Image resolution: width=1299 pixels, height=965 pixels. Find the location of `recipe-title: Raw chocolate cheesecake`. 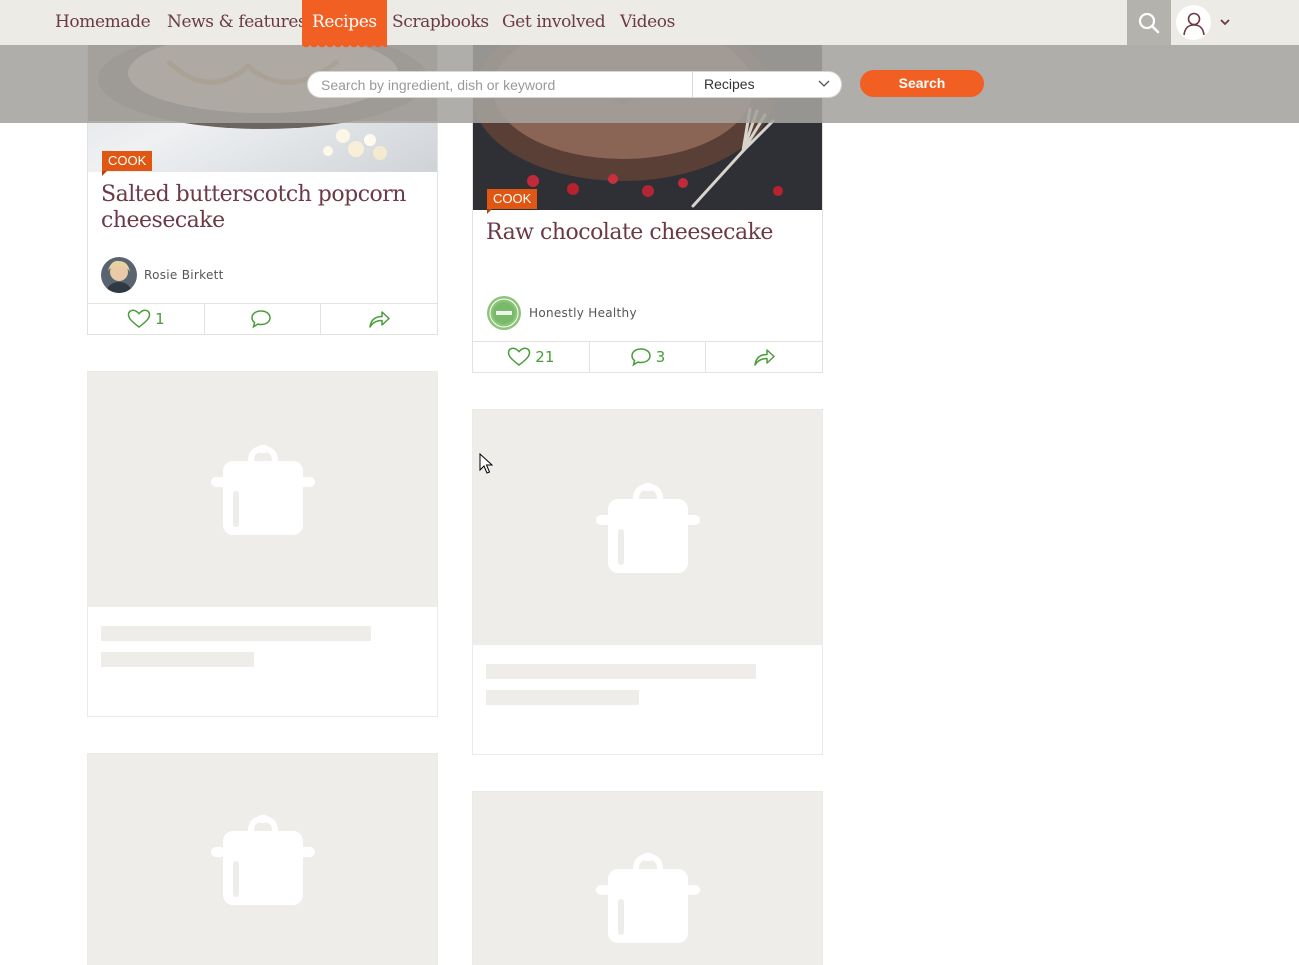

recipe-title: Raw chocolate cheesecake is located at coordinates (651, 233).